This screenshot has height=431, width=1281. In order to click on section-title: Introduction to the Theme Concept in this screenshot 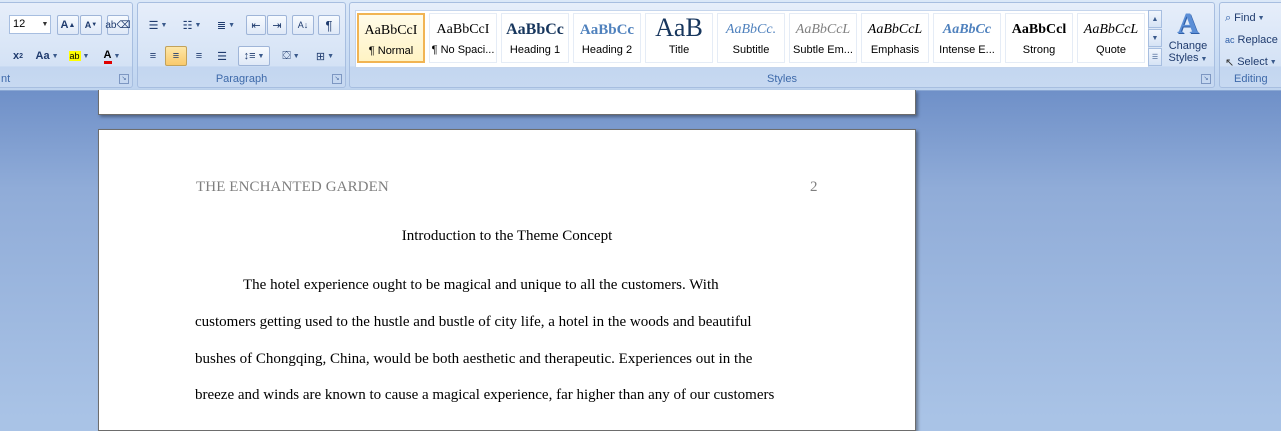, I will do `click(507, 236)`.